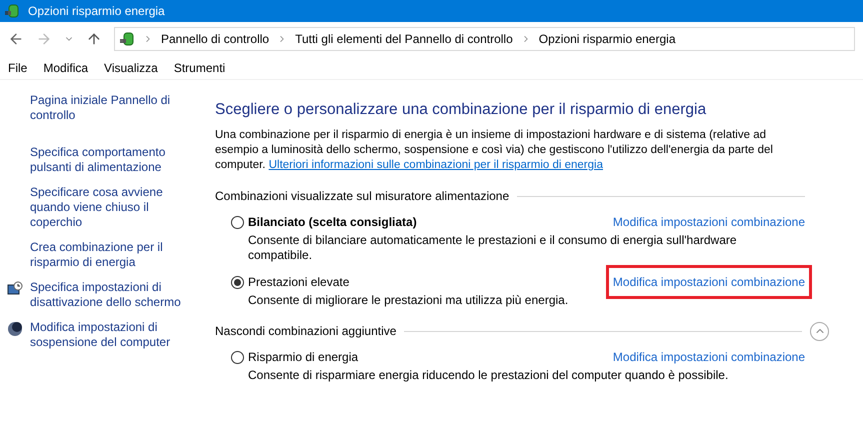  What do you see at coordinates (332, 223) in the screenshot?
I see `plan-name: Bilanciato (scelta consigliata)` at bounding box center [332, 223].